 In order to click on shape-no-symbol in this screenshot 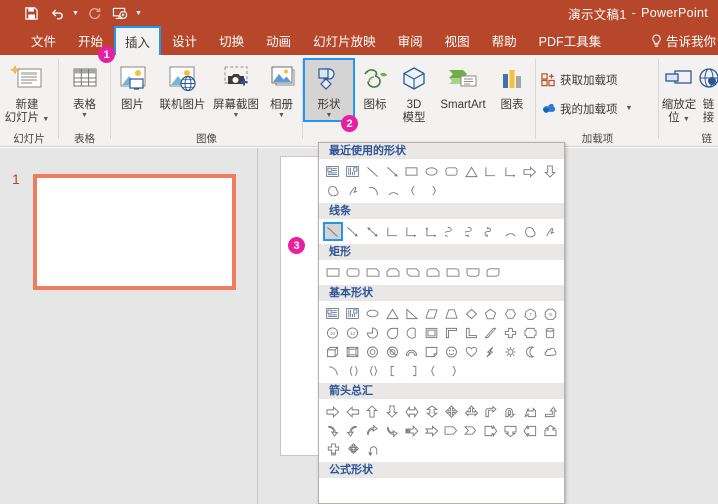, I will do `click(392, 351)`.